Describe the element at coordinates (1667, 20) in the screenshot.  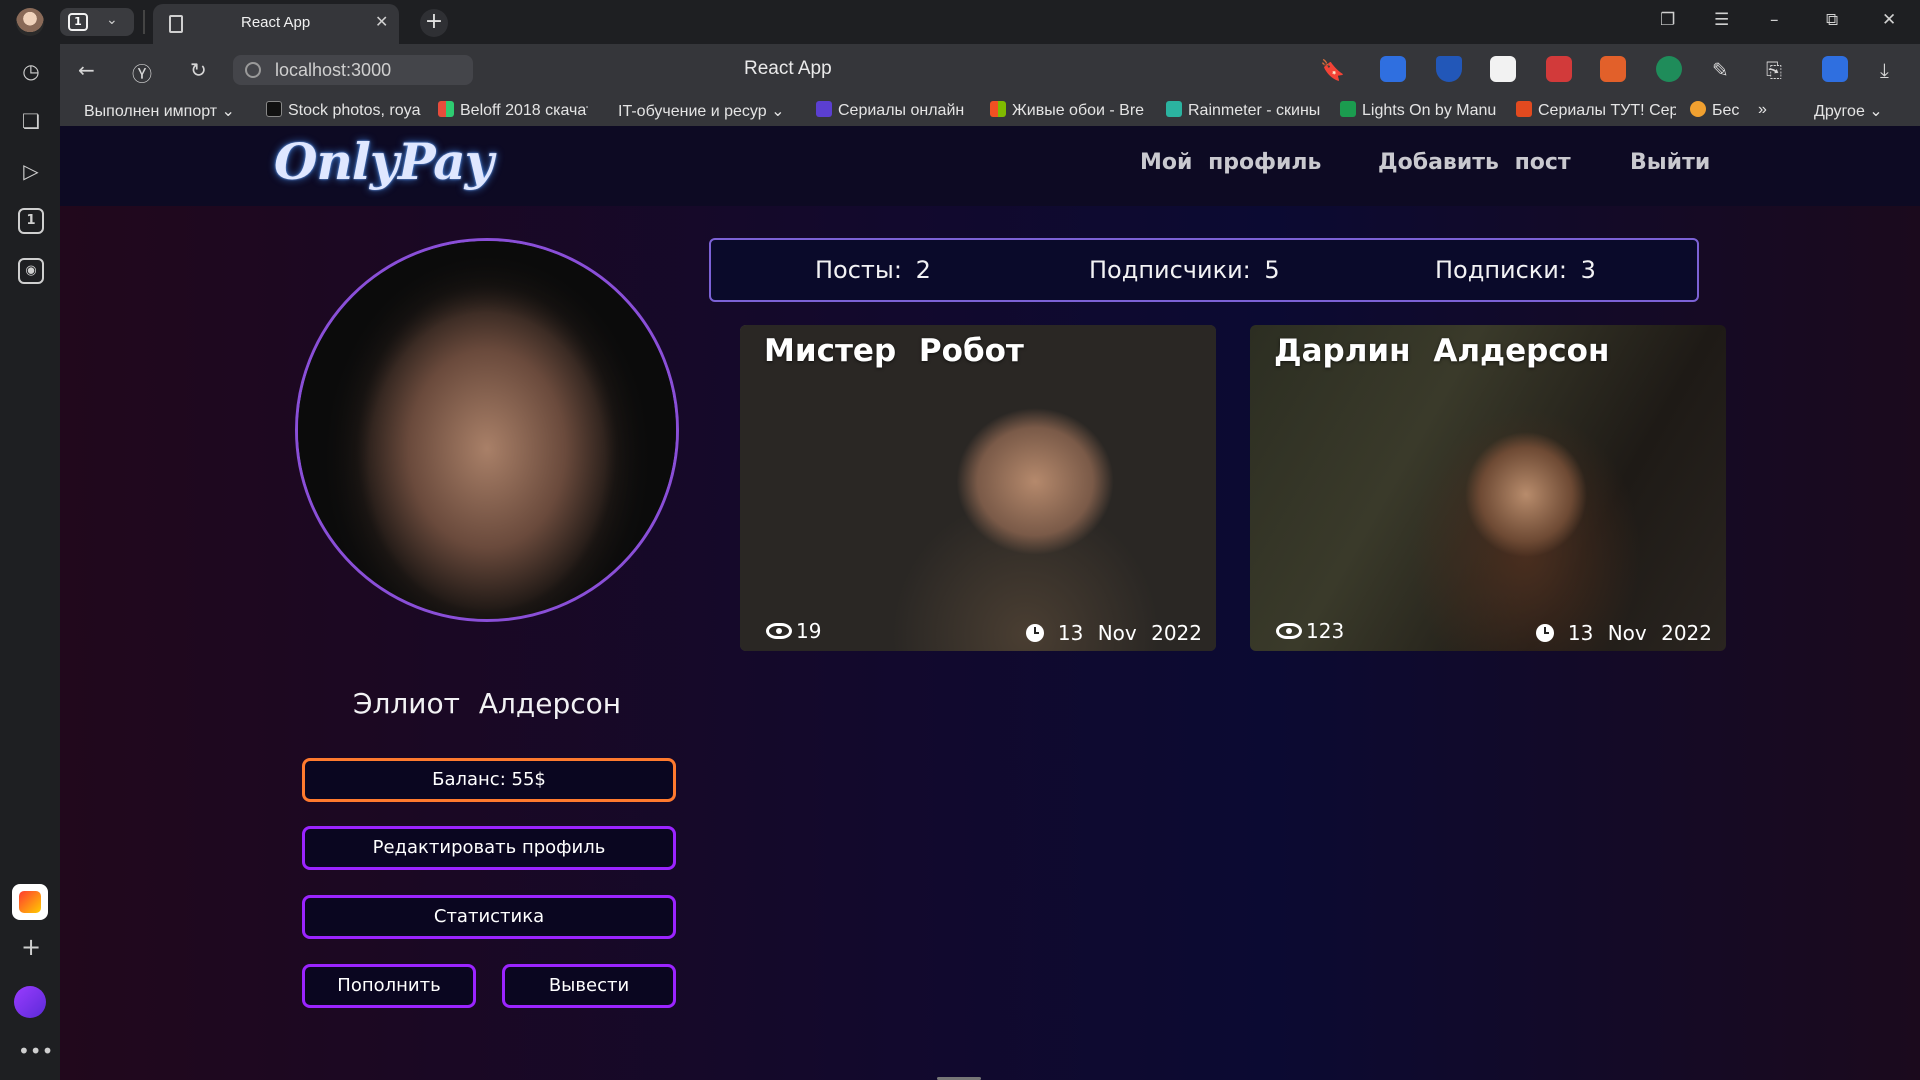
I see `collections-icon: ❐` at that location.